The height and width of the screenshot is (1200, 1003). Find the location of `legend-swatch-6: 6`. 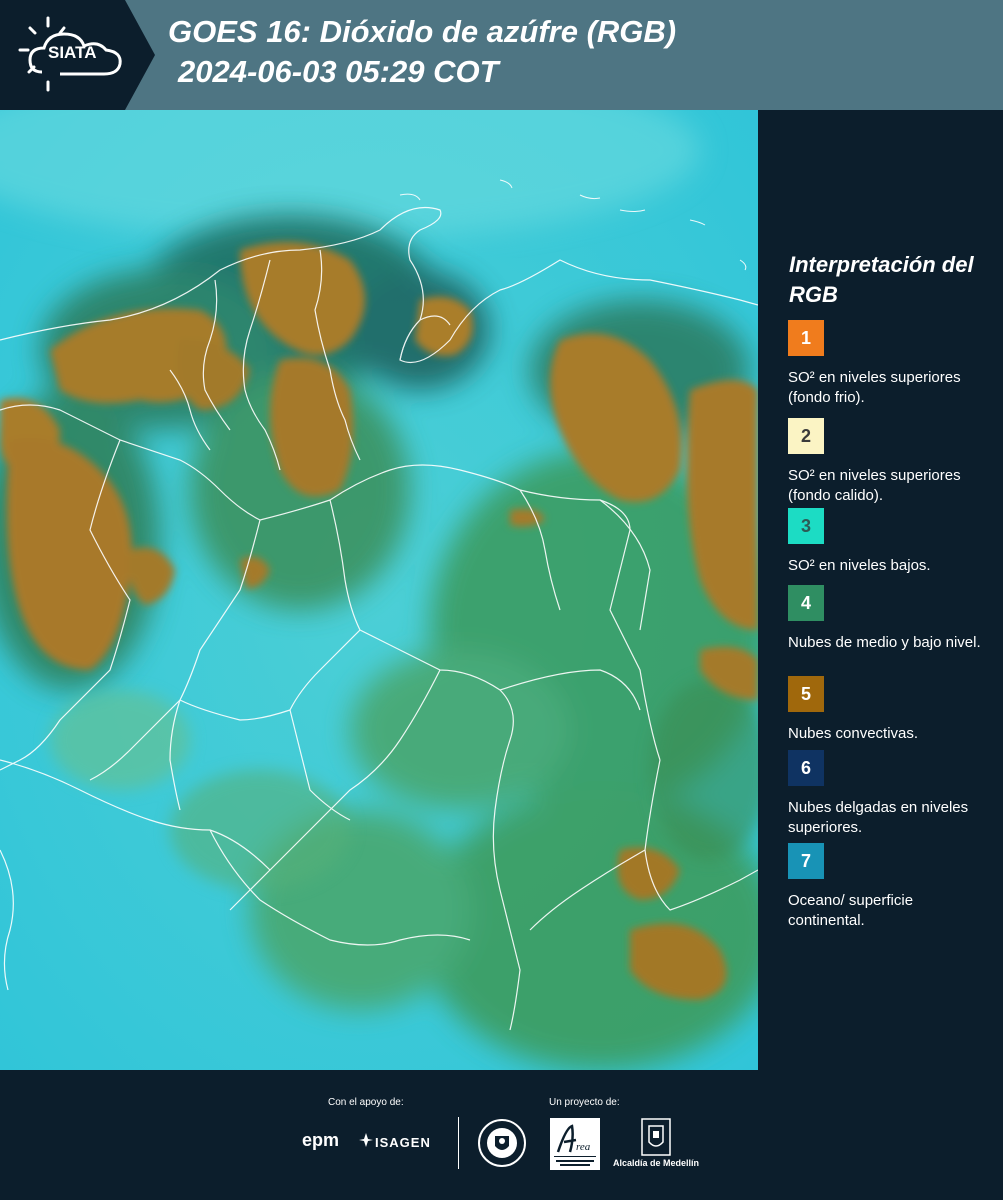

legend-swatch-6: 6 is located at coordinates (806, 768).